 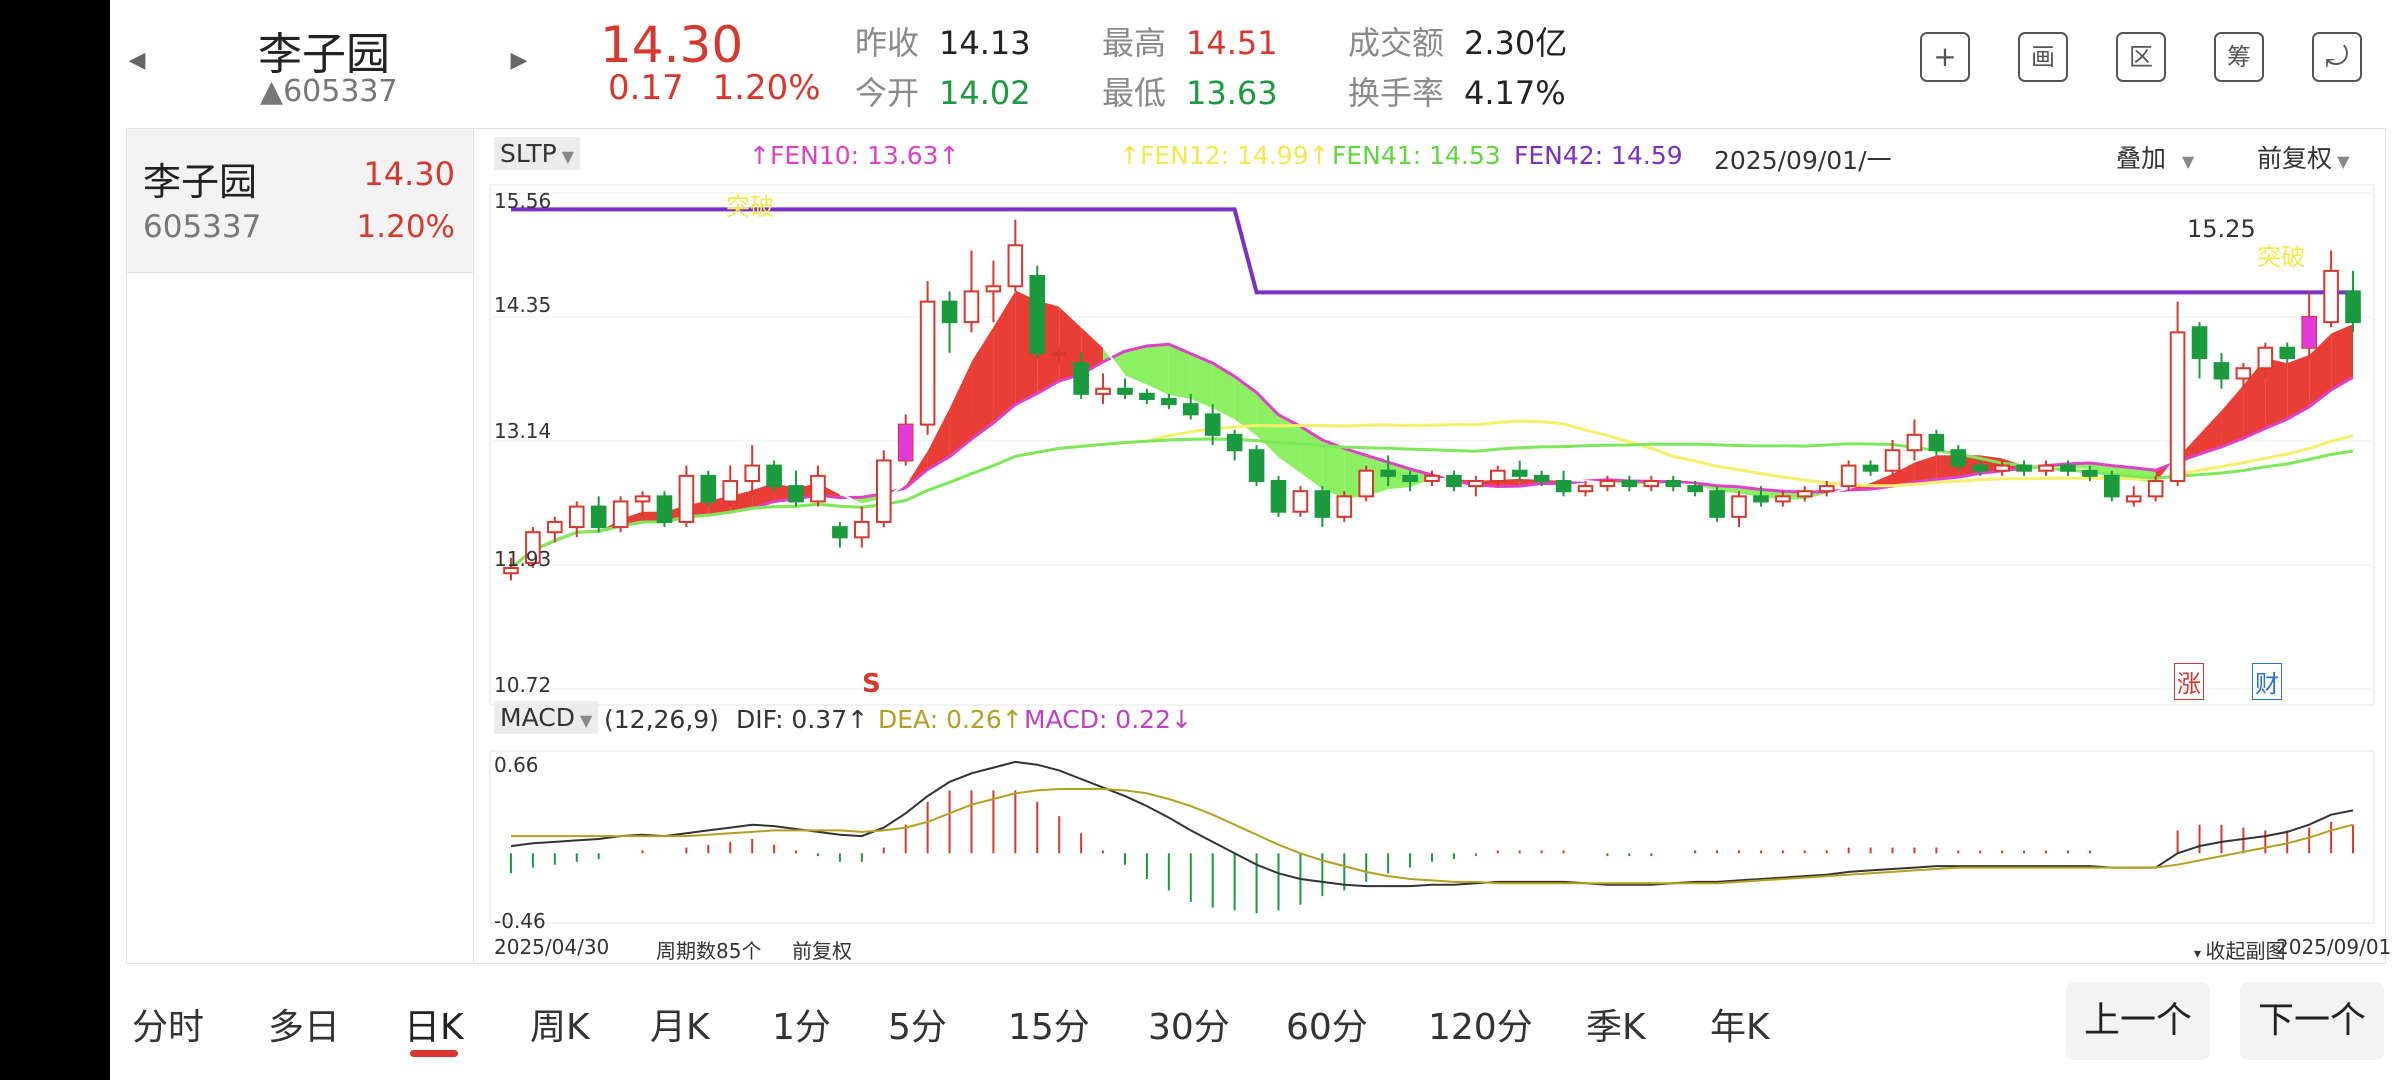 I want to click on tab-monthly-k: 月K, so click(x=680, y=1024).